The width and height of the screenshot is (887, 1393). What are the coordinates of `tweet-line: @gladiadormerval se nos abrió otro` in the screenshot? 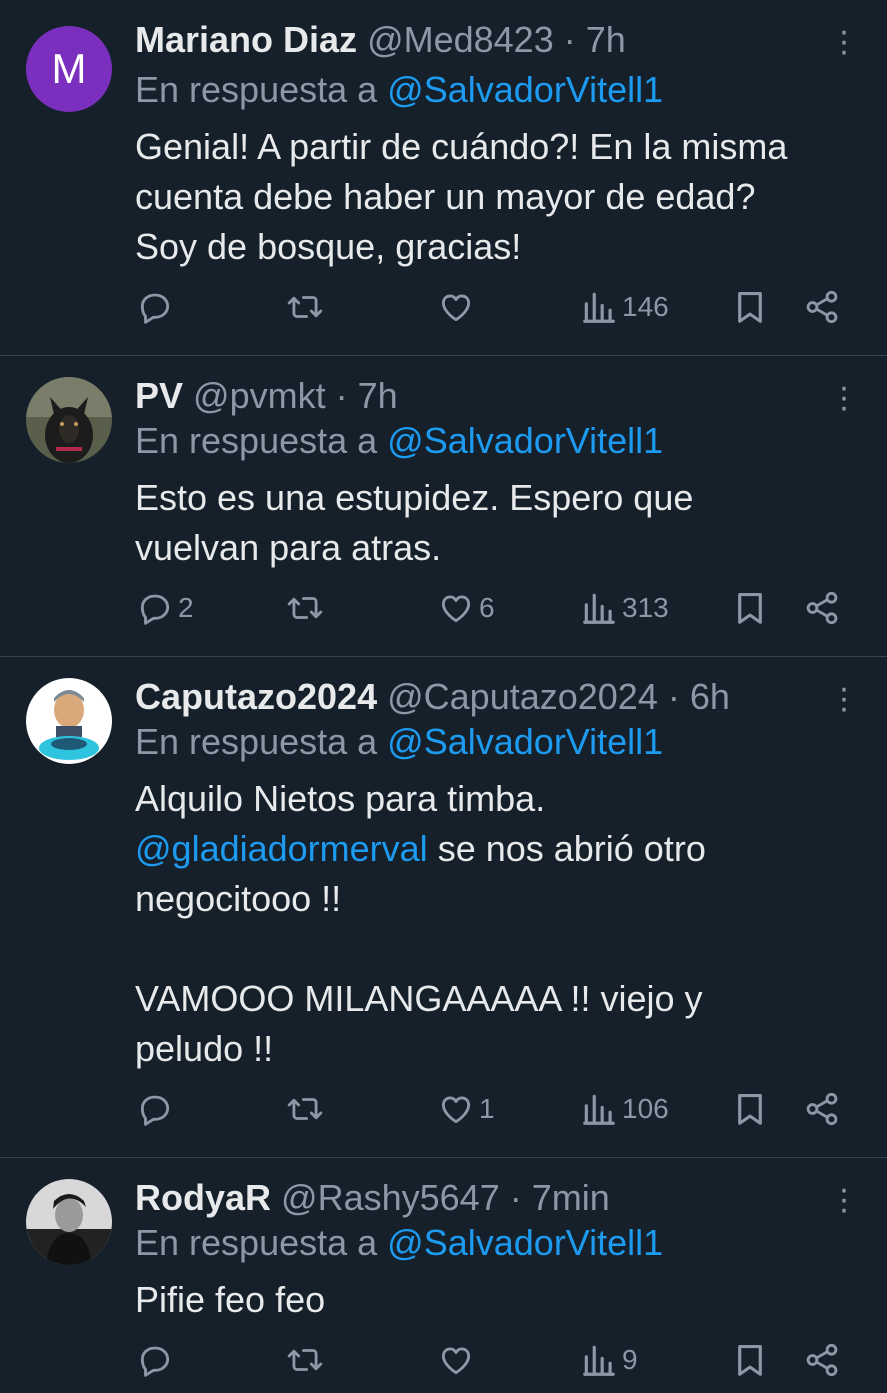 It's located at (491, 849).